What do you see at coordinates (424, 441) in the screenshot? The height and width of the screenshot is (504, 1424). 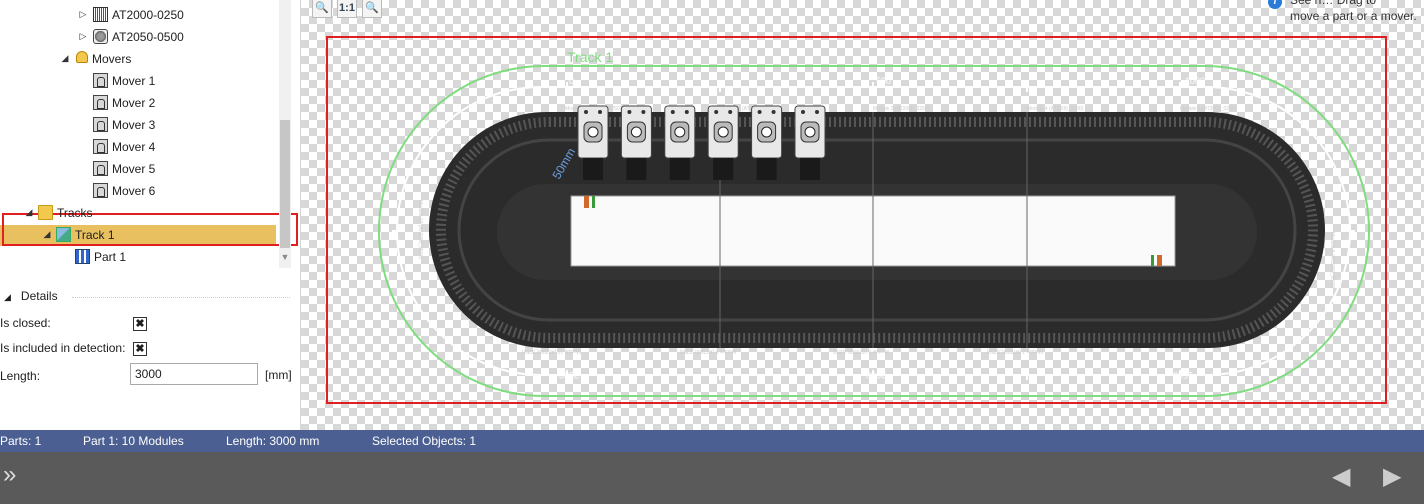 I see `status-selected: Selected Objects: 1` at bounding box center [424, 441].